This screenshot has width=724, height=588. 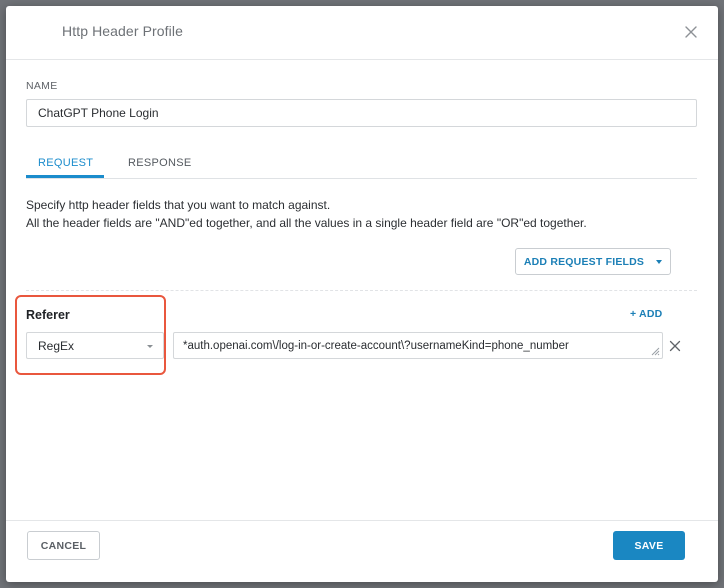 What do you see at coordinates (691, 32) in the screenshot?
I see `close-icon` at bounding box center [691, 32].